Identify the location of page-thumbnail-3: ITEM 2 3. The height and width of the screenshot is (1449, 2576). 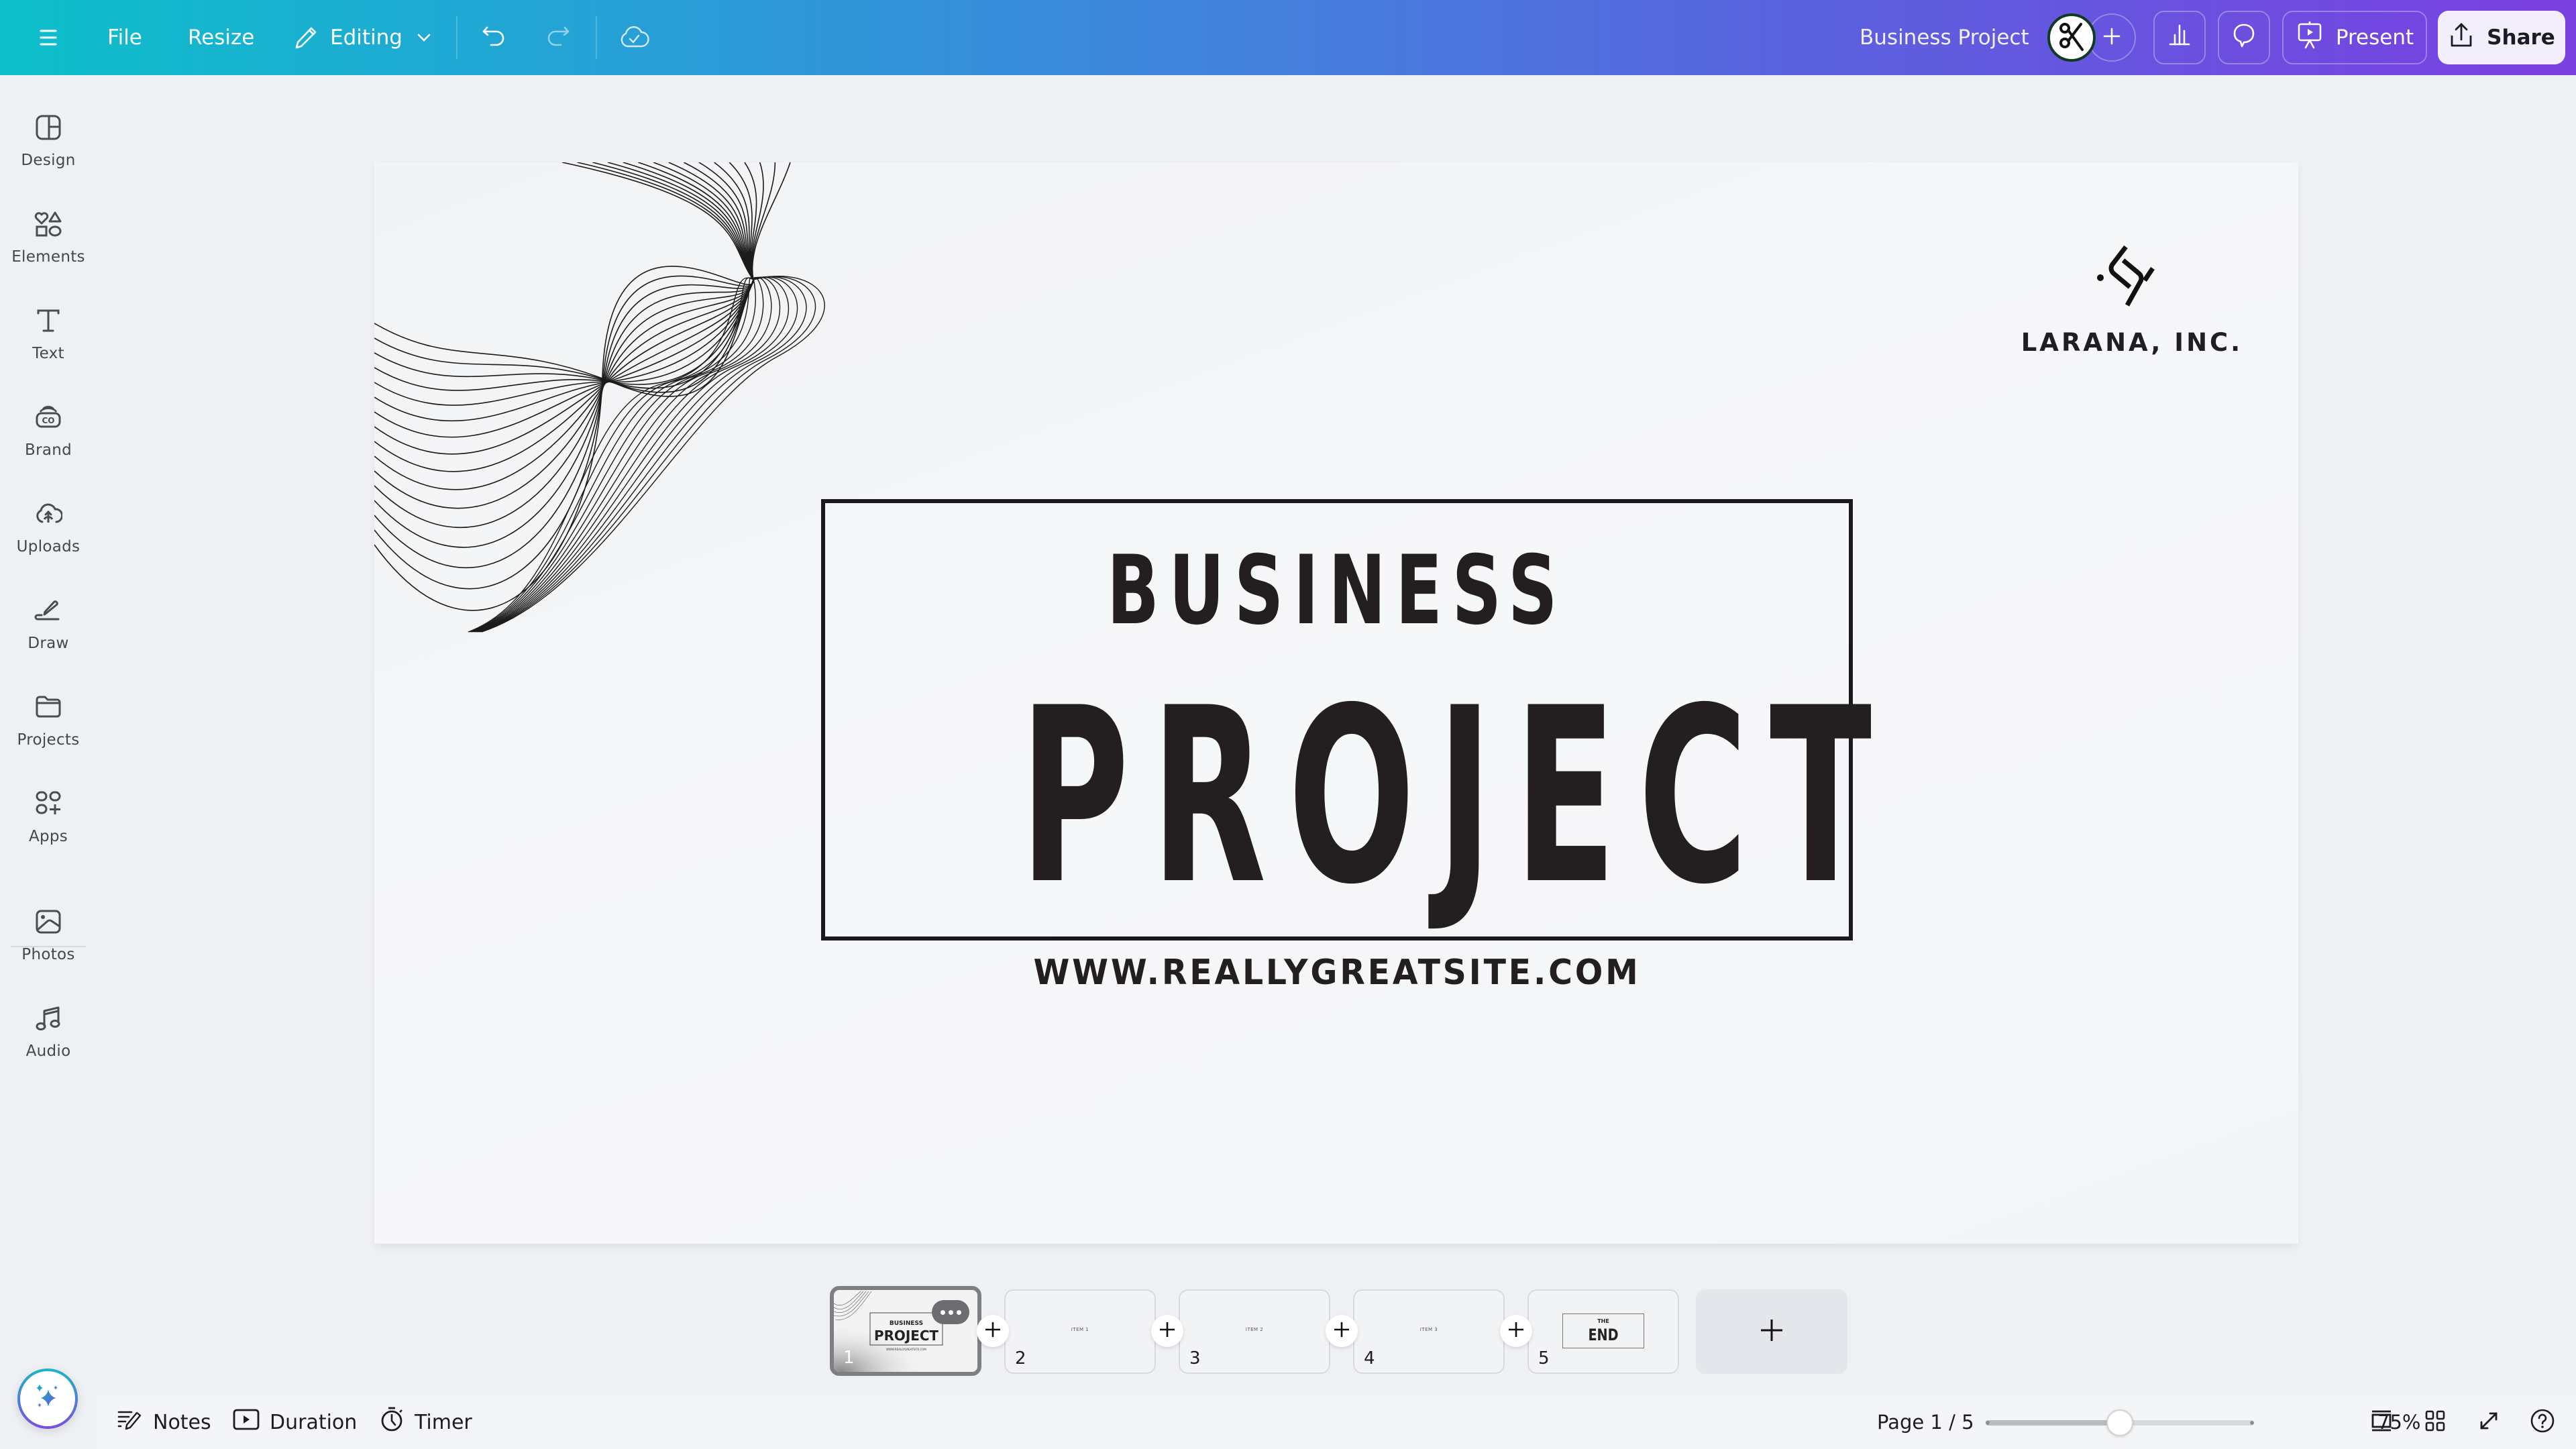
(1254, 1331).